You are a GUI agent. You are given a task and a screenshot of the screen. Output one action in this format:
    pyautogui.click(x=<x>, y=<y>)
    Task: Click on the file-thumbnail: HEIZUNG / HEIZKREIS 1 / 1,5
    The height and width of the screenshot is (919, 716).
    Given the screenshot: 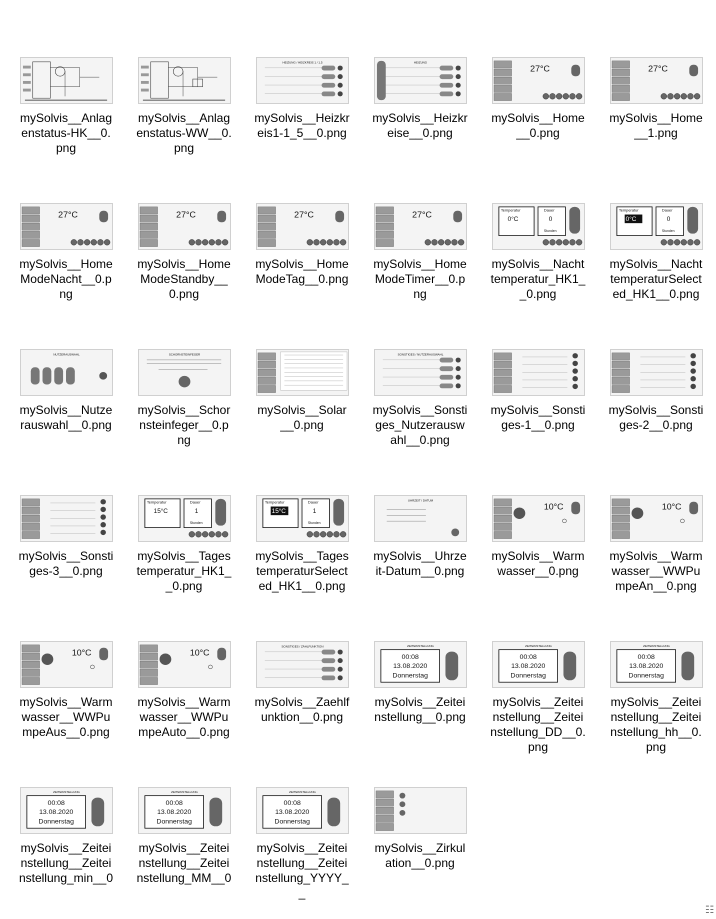 What is the action you would take?
    pyautogui.click(x=302, y=80)
    